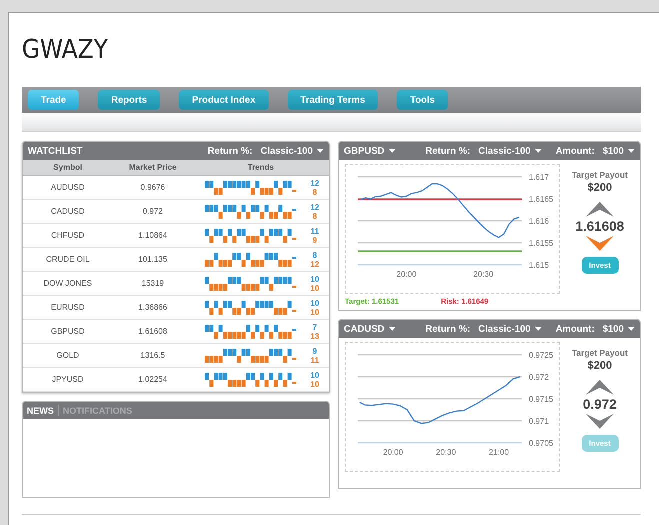 This screenshot has width=659, height=525. What do you see at coordinates (333, 100) in the screenshot?
I see `nav-tab: Trading Terms` at bounding box center [333, 100].